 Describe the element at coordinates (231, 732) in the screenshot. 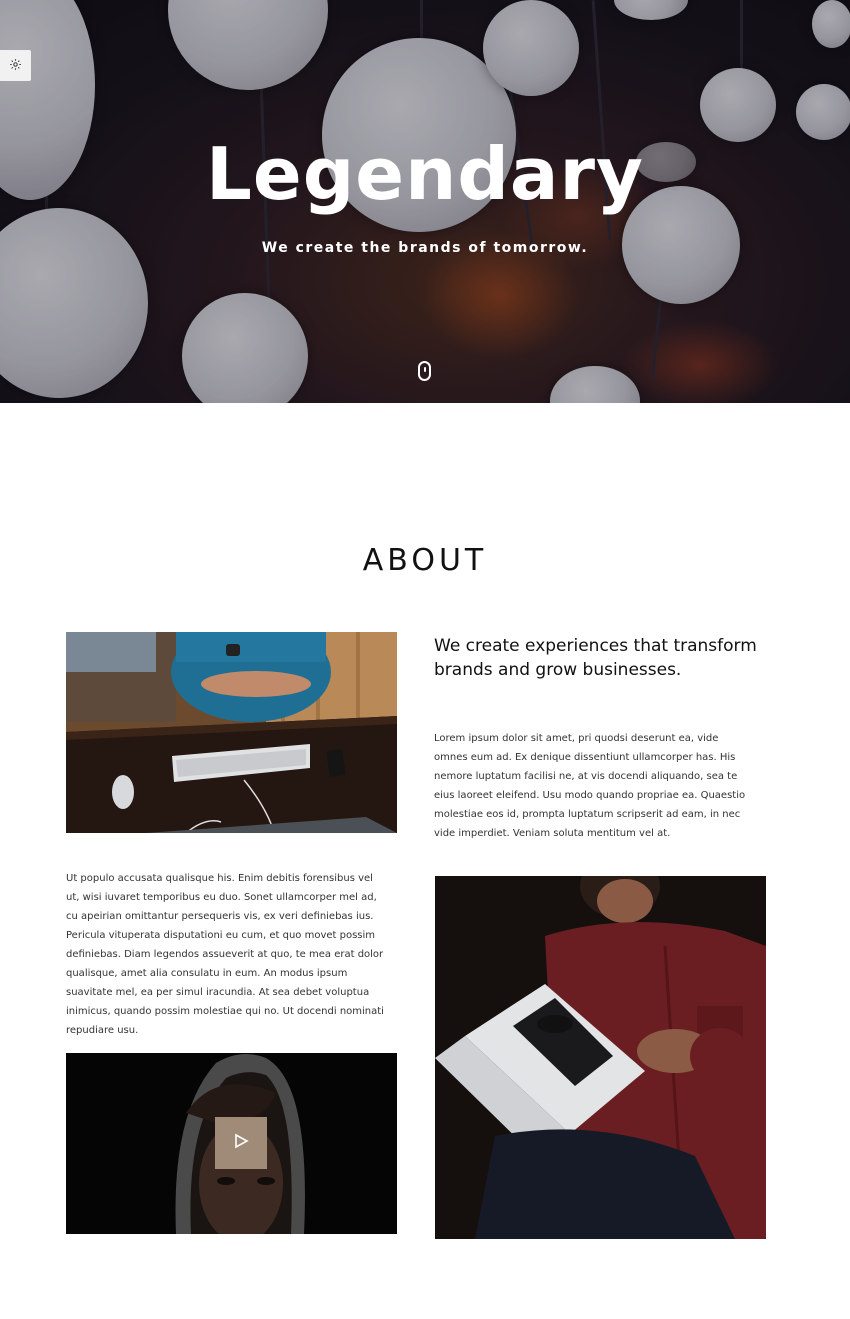

I see `desk-photo` at that location.